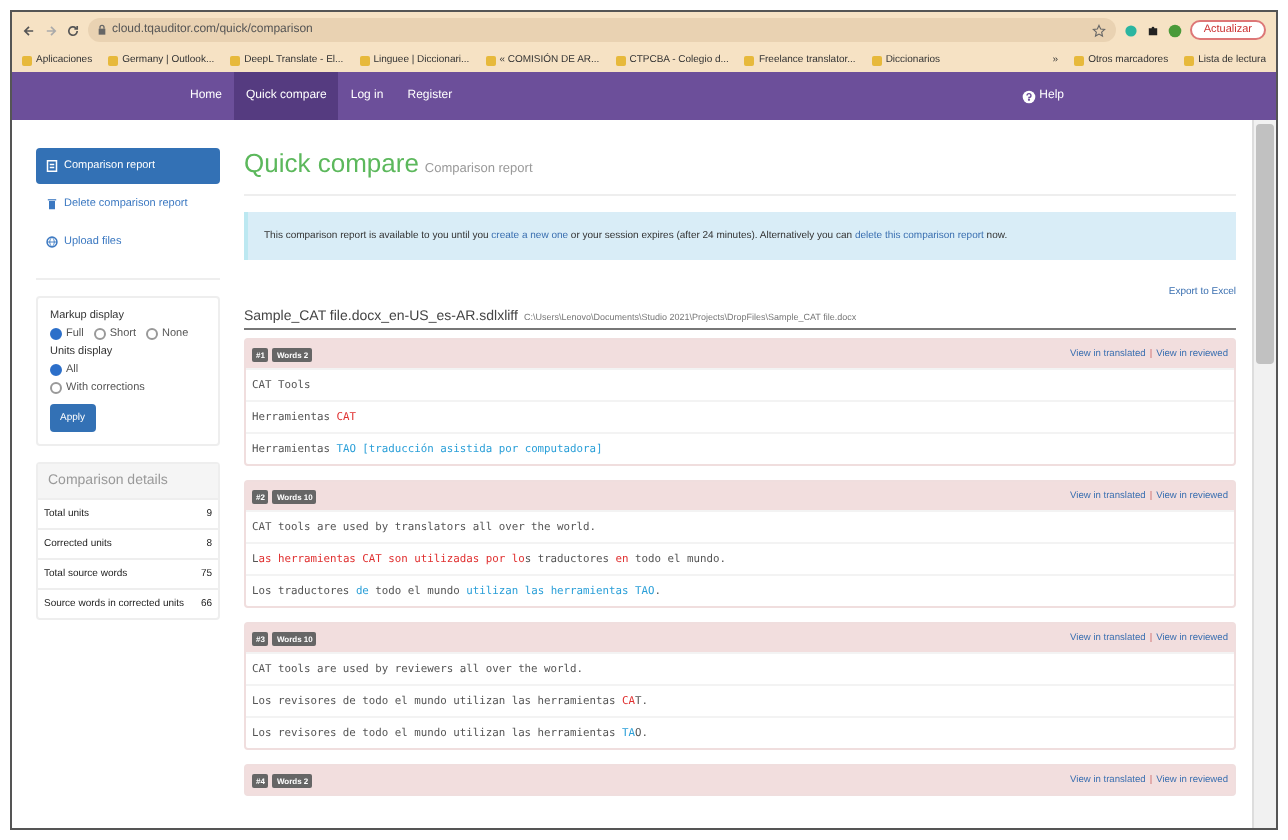 This screenshot has height=840, width=1288. What do you see at coordinates (73, 30) in the screenshot?
I see `reload-icon` at bounding box center [73, 30].